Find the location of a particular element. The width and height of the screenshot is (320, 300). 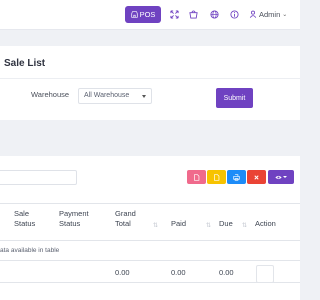

page-title: Sale List is located at coordinates (25, 63).